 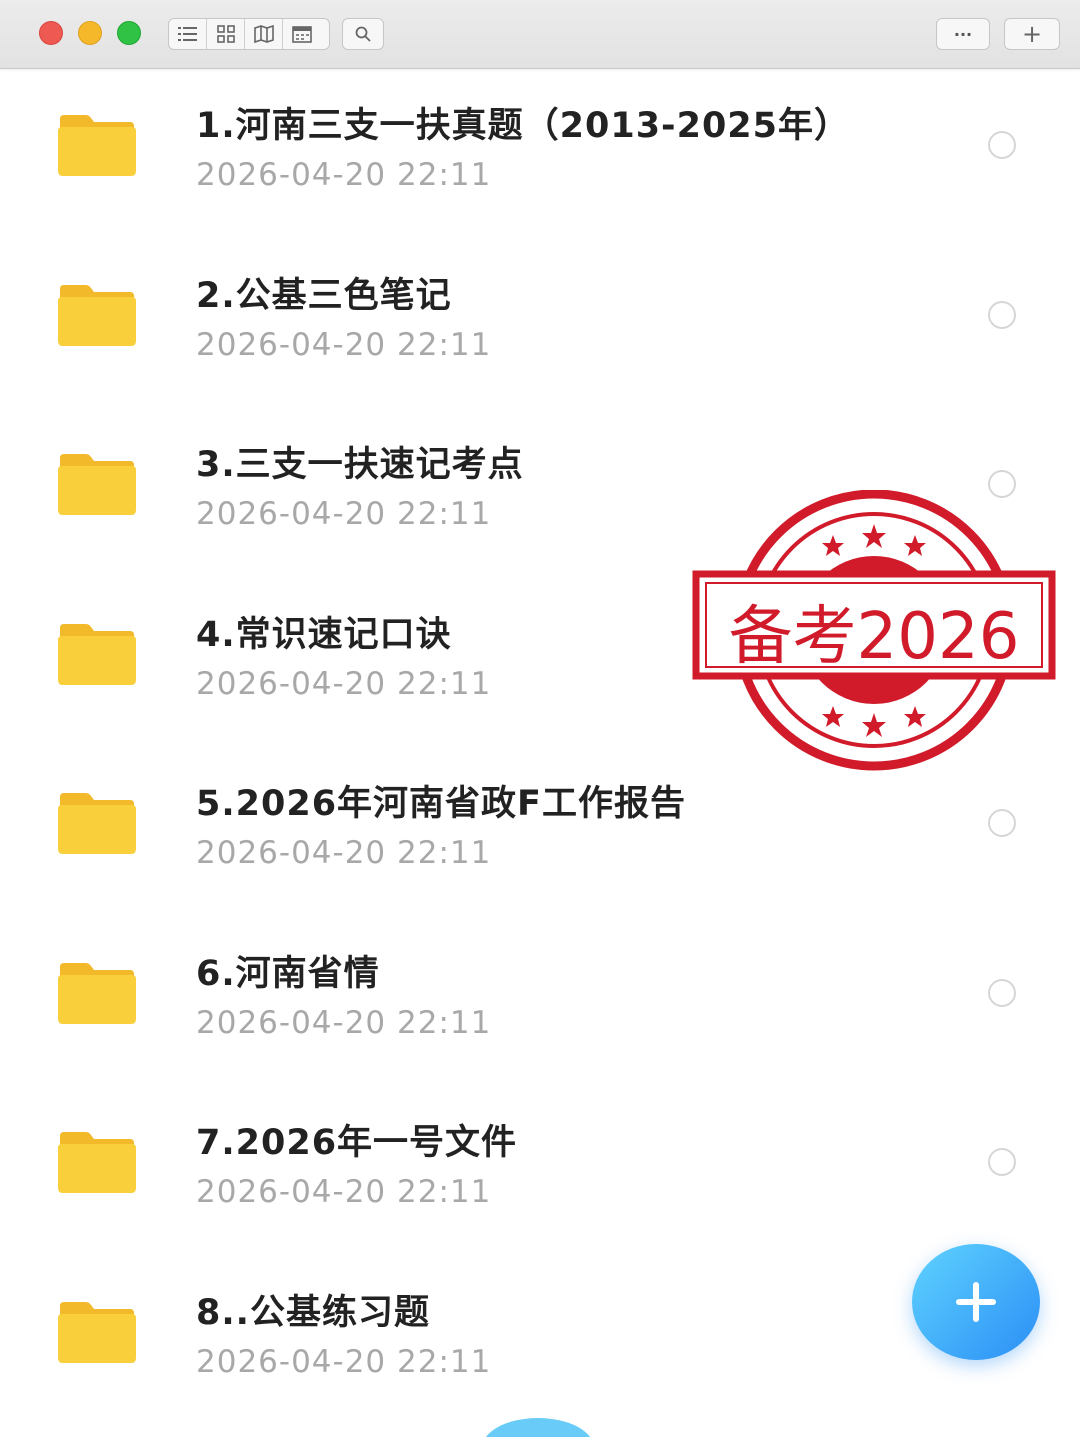 I want to click on grid-view-icon, so click(x=225, y=34).